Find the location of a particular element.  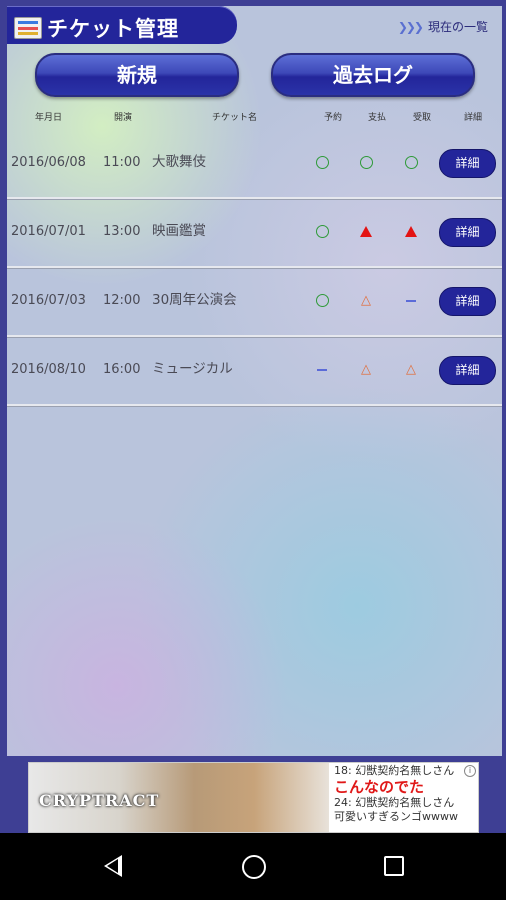

row-time: 16:00 is located at coordinates (122, 369).